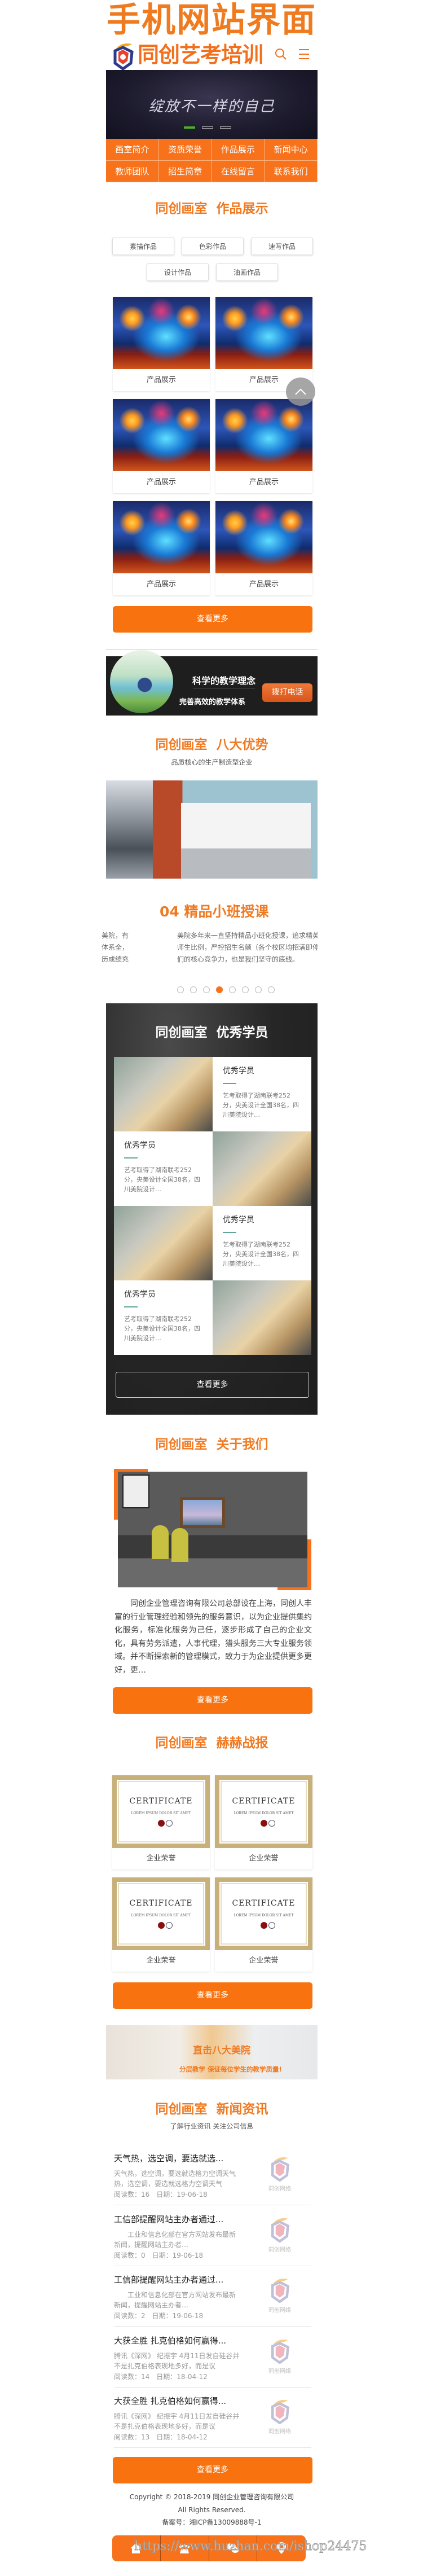 The image size is (423, 2576). Describe the element at coordinates (211, 1743) in the screenshot. I see `honors-title: 同创画室 赫赫战报` at that location.